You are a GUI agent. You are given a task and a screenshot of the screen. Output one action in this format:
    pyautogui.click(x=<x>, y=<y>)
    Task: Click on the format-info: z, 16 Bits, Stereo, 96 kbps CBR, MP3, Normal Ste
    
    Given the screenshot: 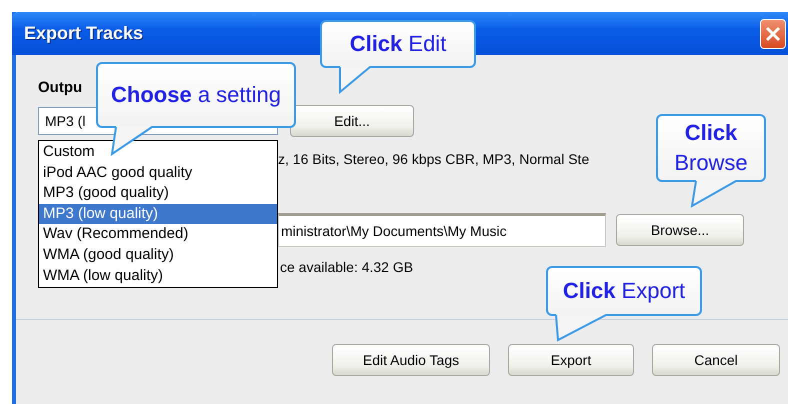 What is the action you would take?
    pyautogui.click(x=434, y=159)
    